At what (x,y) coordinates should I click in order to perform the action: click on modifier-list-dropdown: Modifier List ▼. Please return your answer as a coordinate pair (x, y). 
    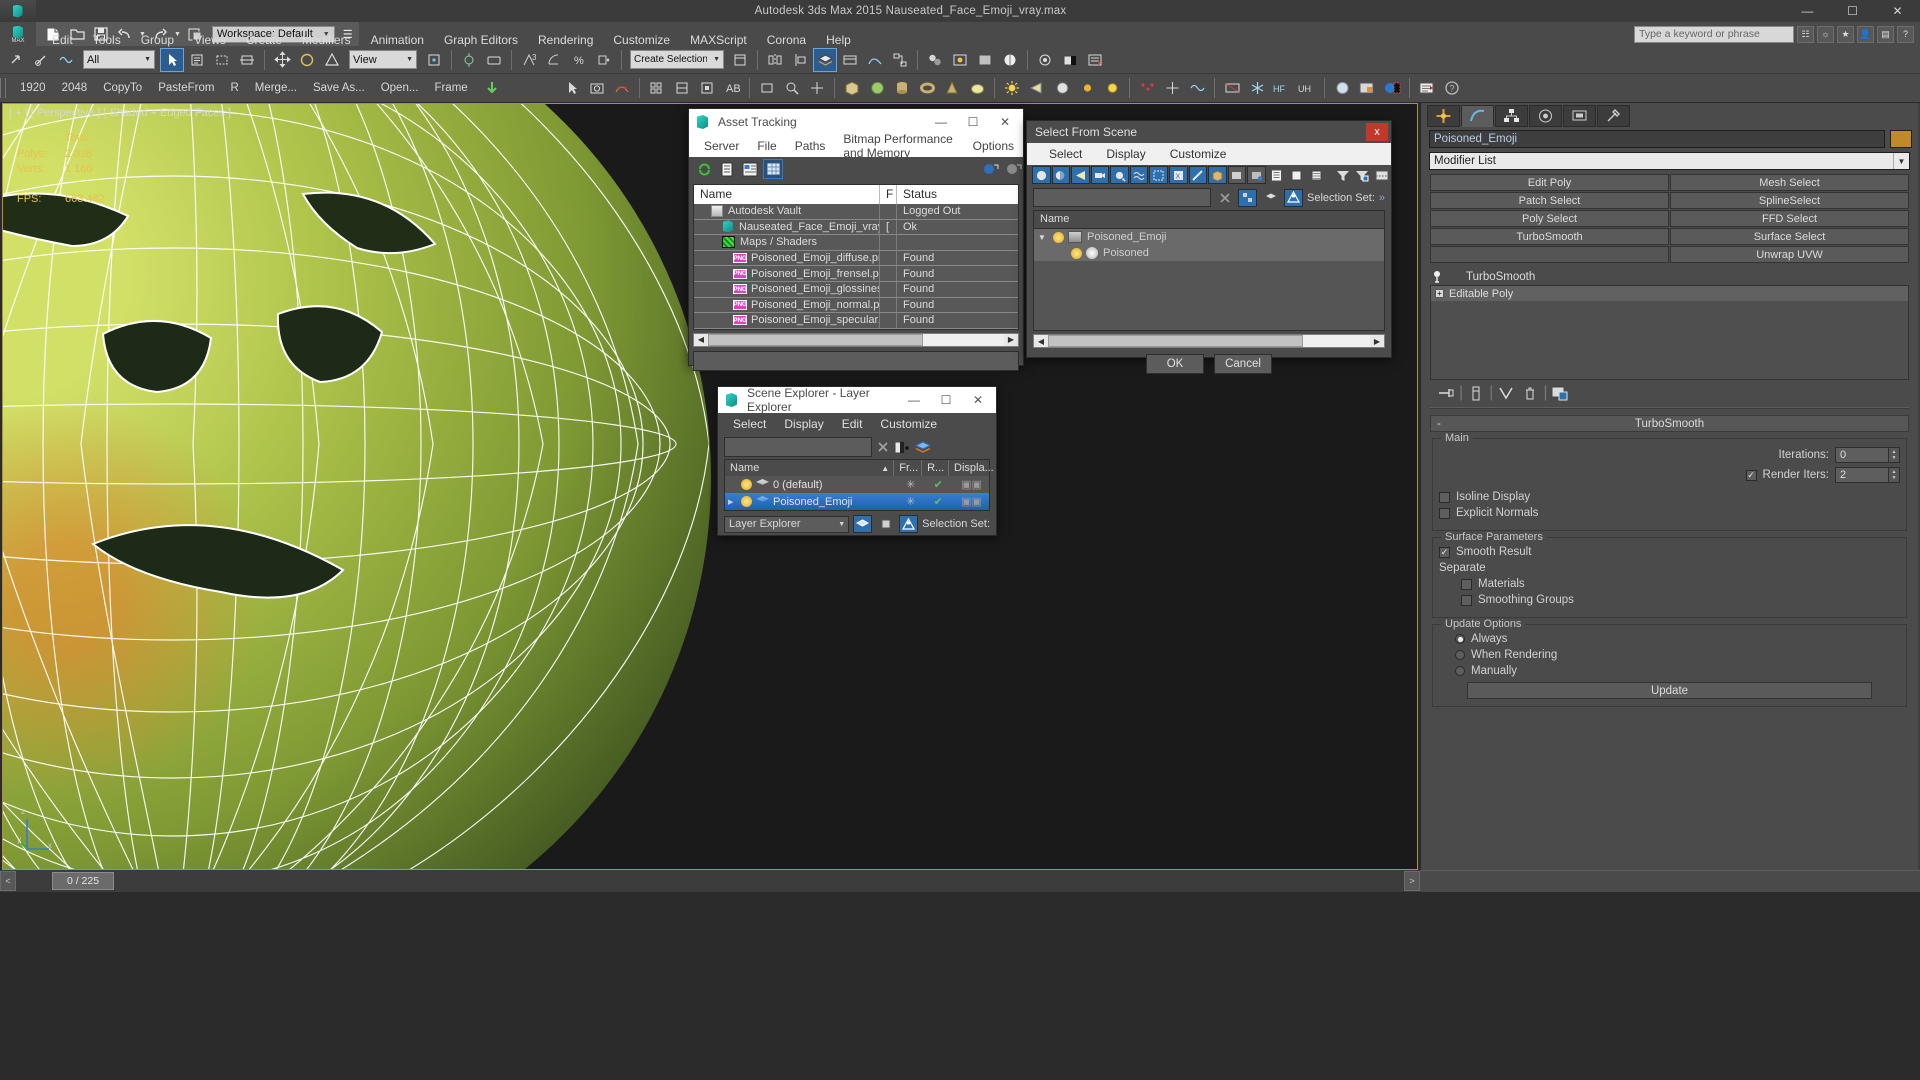
    Looking at the image, I should click on (1669, 161).